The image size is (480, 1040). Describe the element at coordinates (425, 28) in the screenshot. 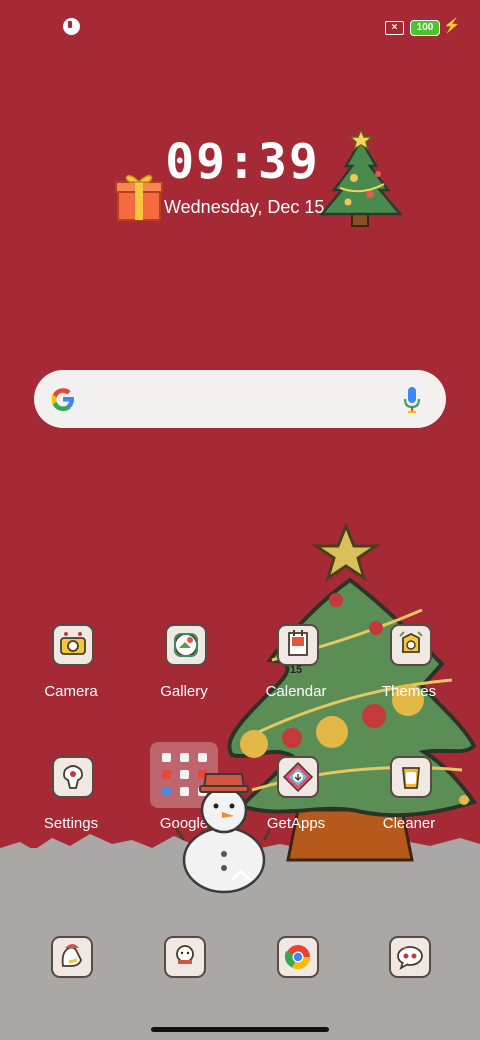

I see `battery-icon: 100` at that location.